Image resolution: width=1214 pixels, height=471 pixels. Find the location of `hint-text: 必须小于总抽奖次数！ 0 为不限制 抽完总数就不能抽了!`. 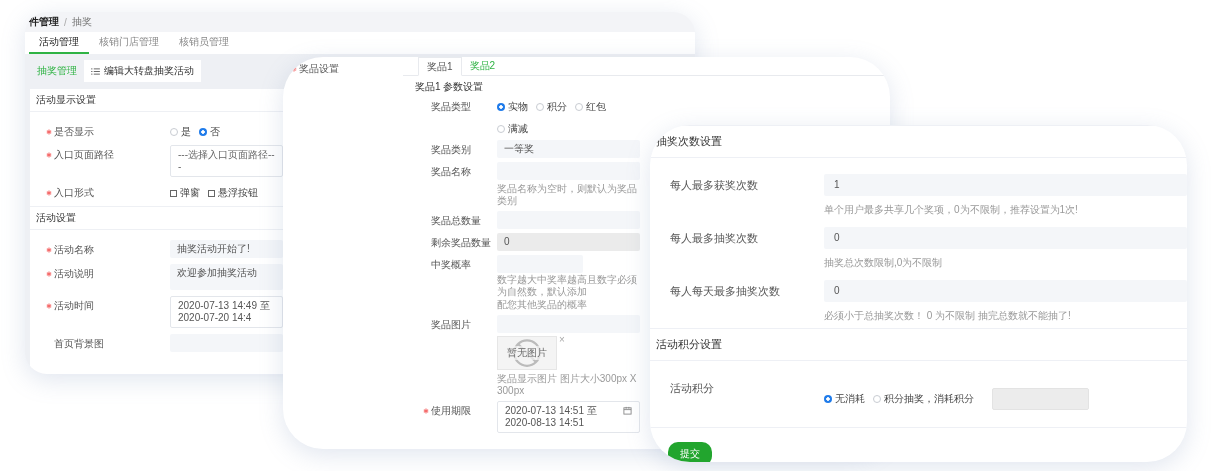

hint-text: 必须小于总抽奖次数！ 0 为不限制 抽完总数就不能抽了! is located at coordinates (948, 316).